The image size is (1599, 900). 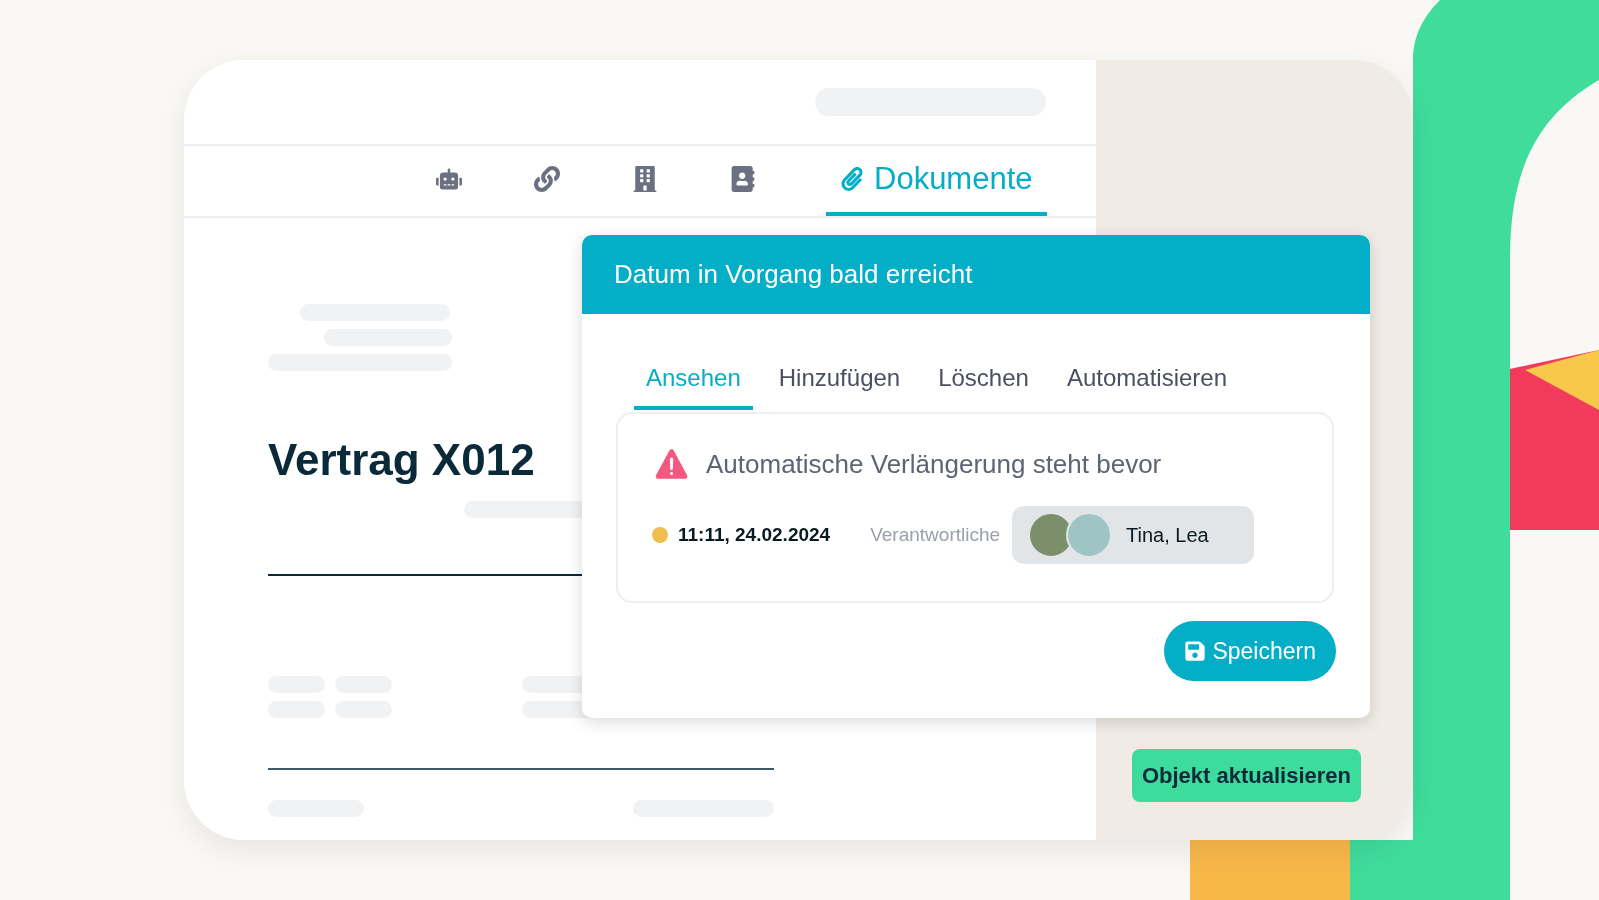 I want to click on assignee-chip: Tina, Lea, so click(x=1133, y=535).